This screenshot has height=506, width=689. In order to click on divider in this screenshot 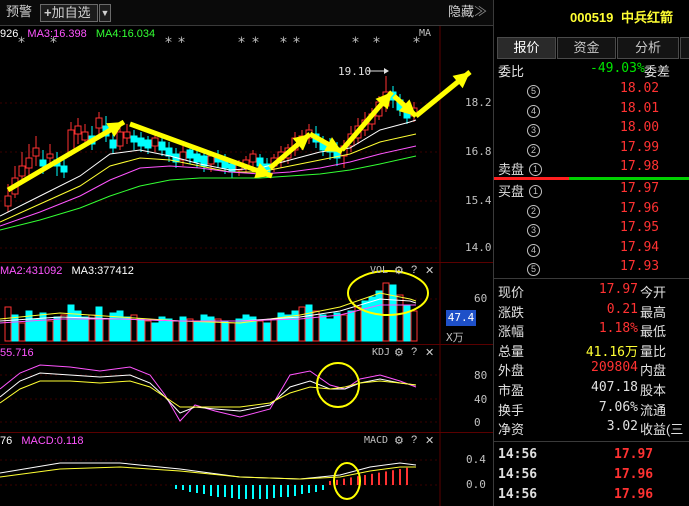, I will do `click(591, 441)`.